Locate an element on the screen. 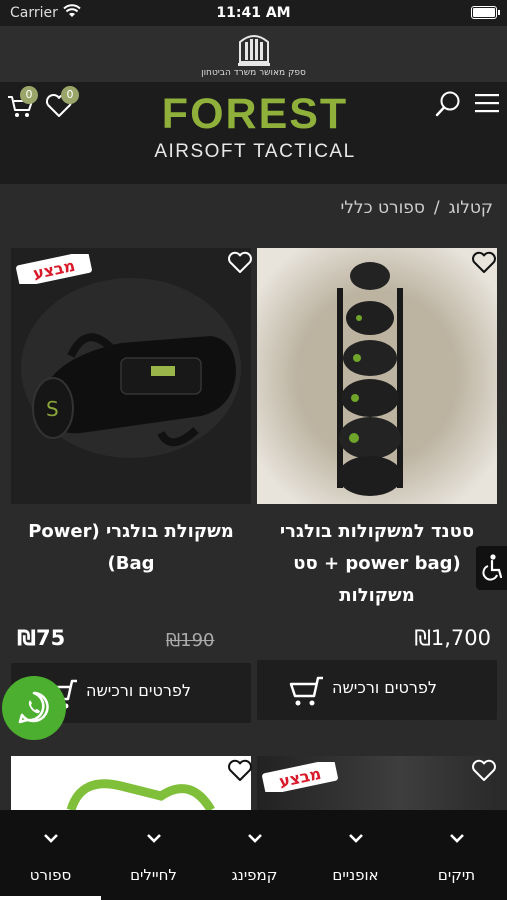 The image size is (507, 900). site-logo: FOREST is located at coordinates (255, 114).